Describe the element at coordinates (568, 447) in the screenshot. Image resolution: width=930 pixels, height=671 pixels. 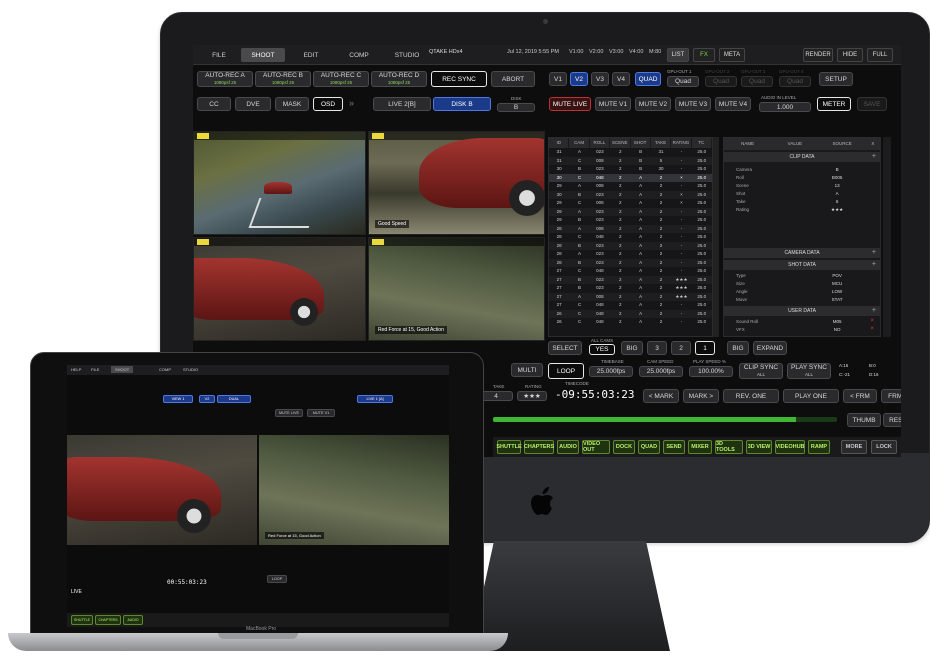
I see `tool-audio: AUDIO` at that location.